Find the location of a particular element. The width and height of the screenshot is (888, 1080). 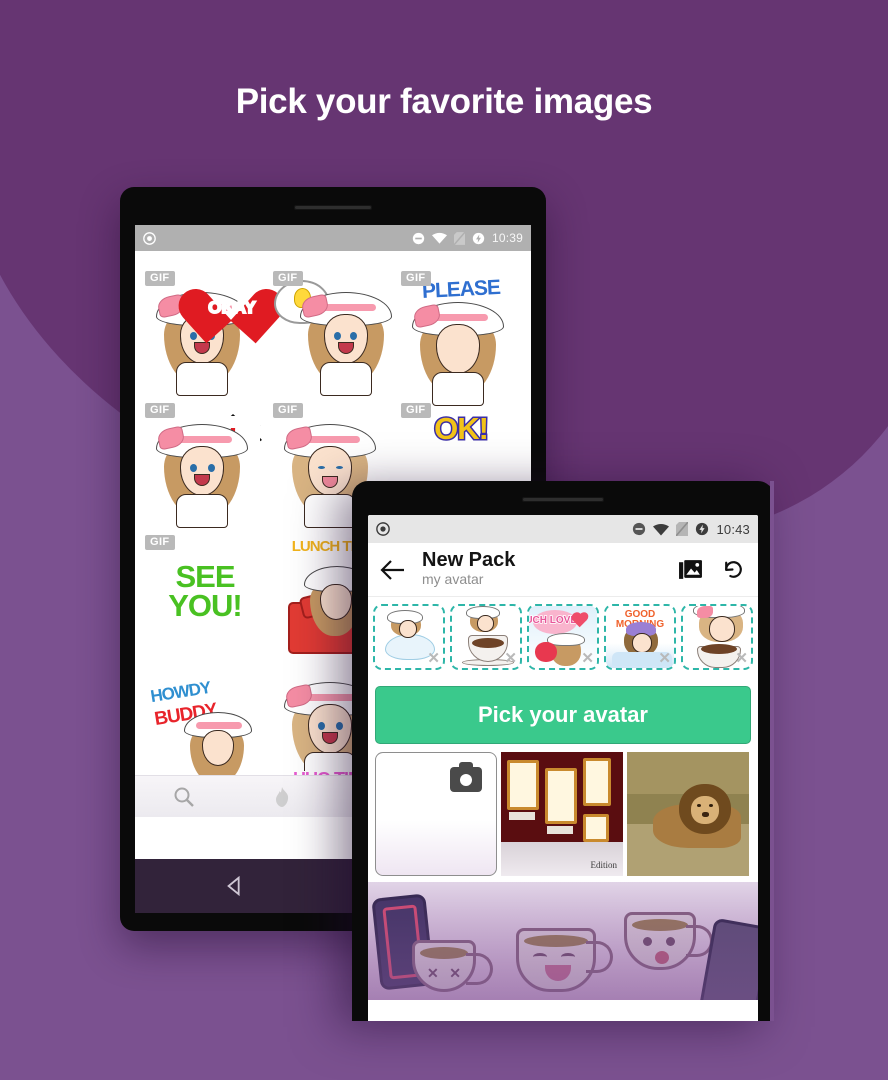

preview-phone-prop is located at coordinates (403, 942).